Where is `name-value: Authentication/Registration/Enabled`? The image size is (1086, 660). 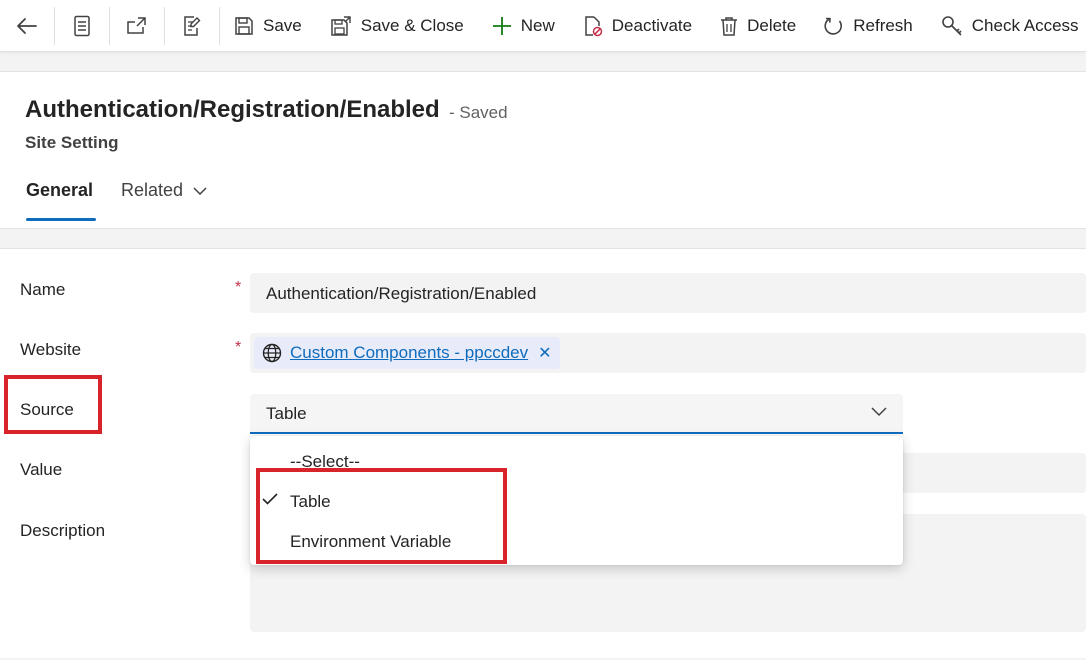 name-value: Authentication/Registration/Enabled is located at coordinates (401, 293).